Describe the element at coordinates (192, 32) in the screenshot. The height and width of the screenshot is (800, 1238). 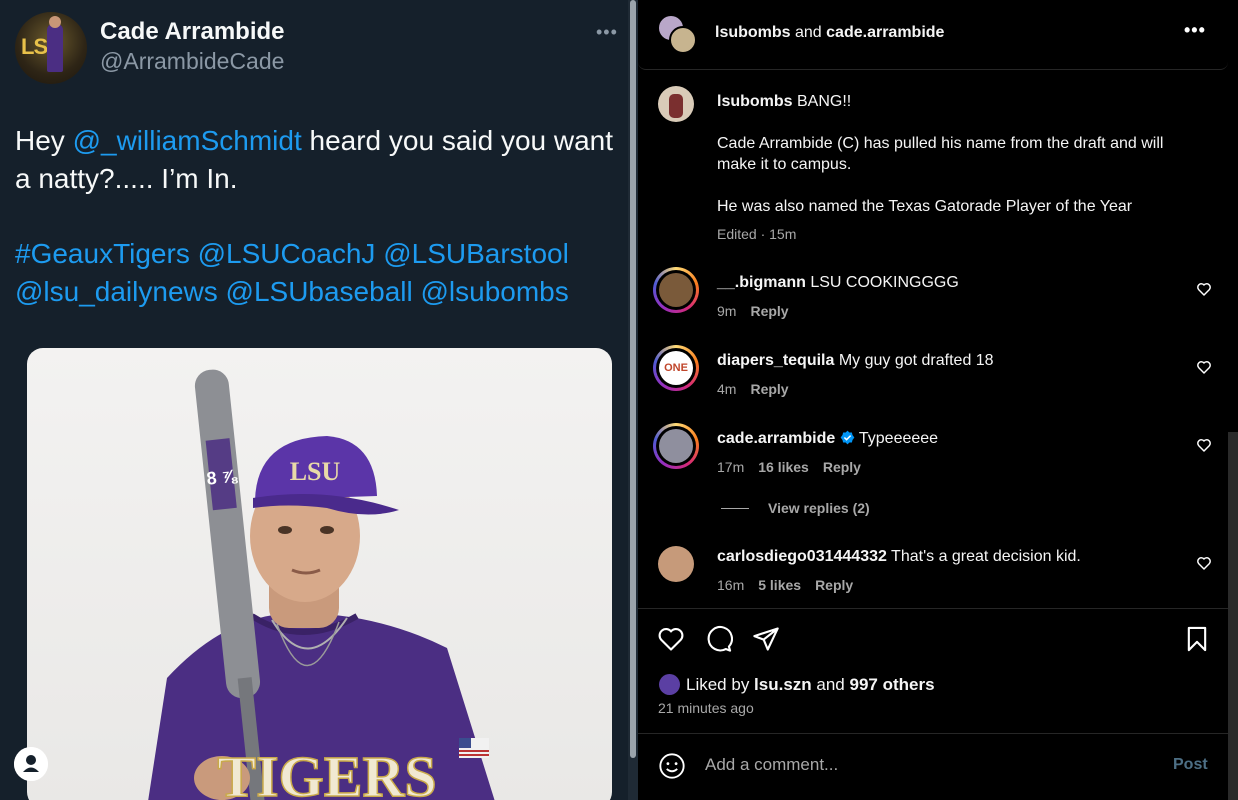
I see `tweet-author-name: Cade Arrambide` at that location.